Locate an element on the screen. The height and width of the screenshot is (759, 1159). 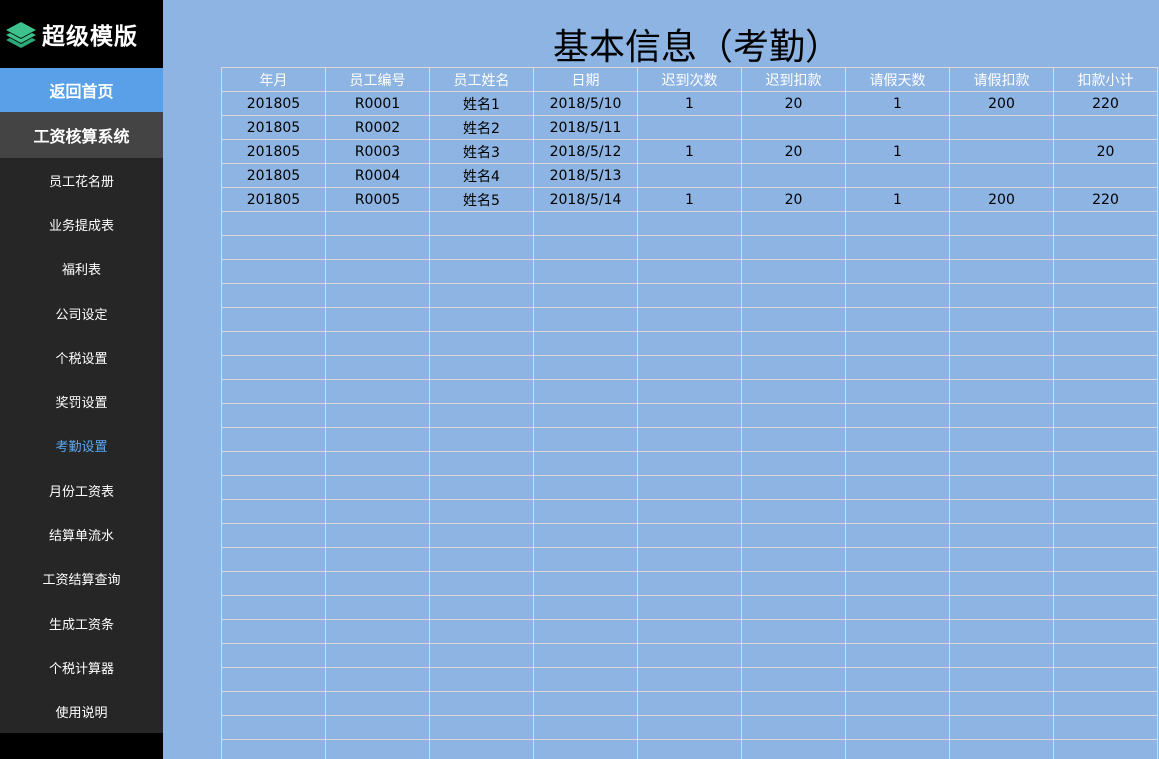
column-header: 迟到扣款 is located at coordinates (793, 79).